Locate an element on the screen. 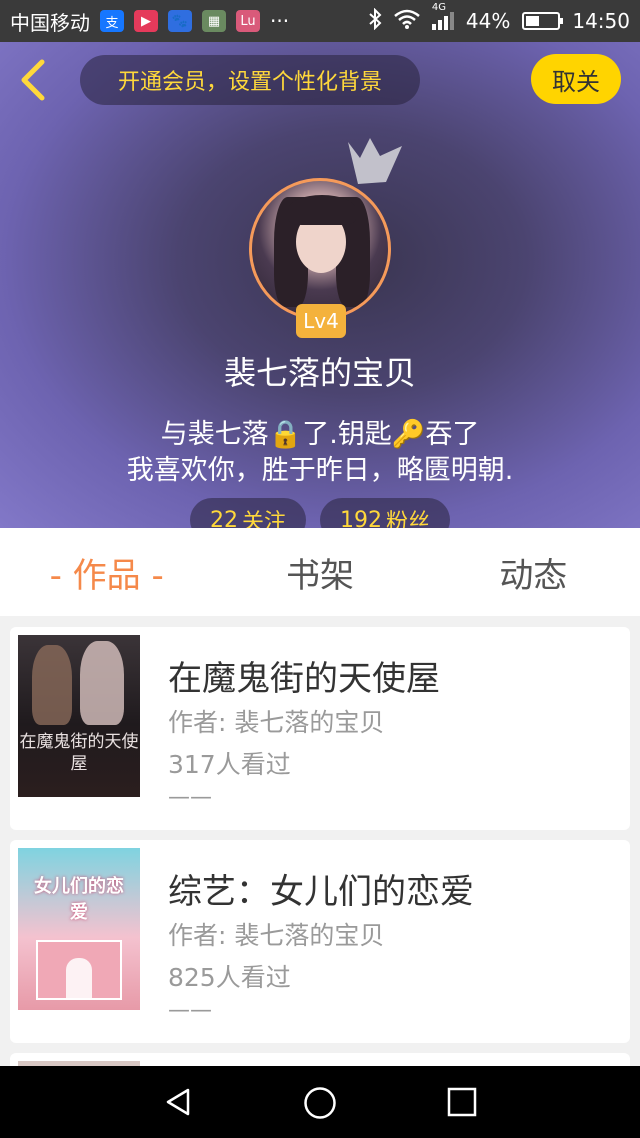 The height and width of the screenshot is (1138, 640). bio-line-2: 我喜欢你，胜于昨日，略匮明朝. is located at coordinates (320, 470).